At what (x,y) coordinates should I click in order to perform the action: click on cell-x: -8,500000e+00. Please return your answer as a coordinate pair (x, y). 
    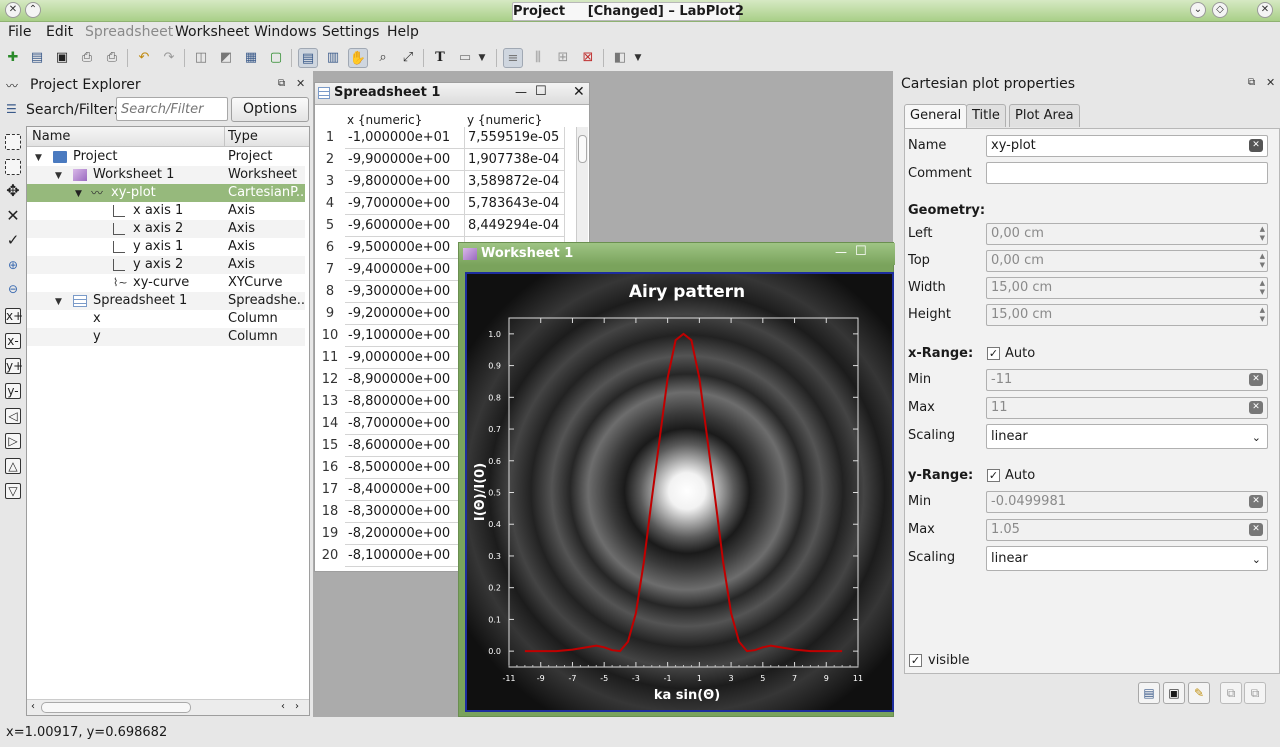
    Looking at the image, I should click on (405, 468).